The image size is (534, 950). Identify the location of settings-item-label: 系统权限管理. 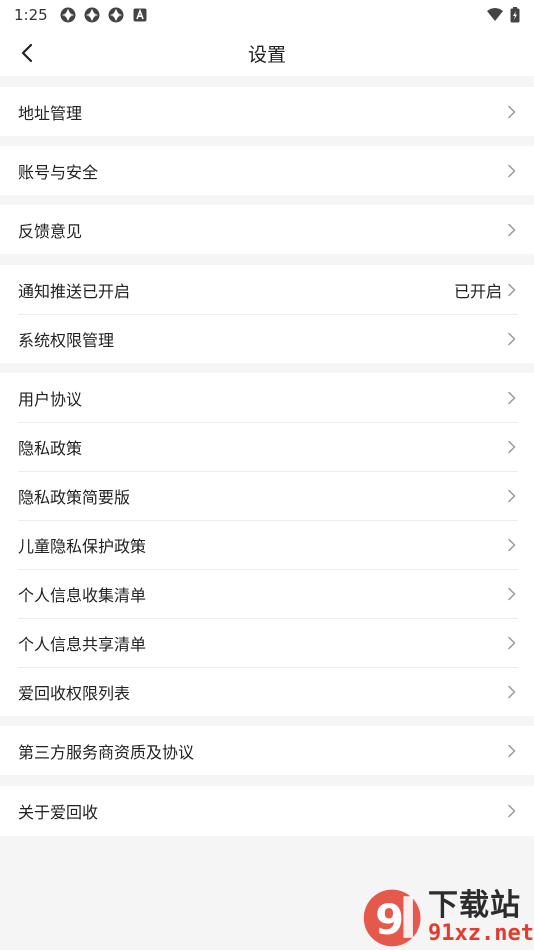
(66, 340).